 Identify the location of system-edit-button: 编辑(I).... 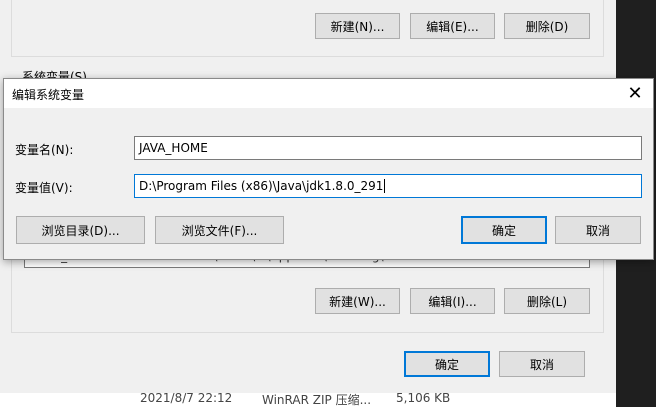
(452, 301).